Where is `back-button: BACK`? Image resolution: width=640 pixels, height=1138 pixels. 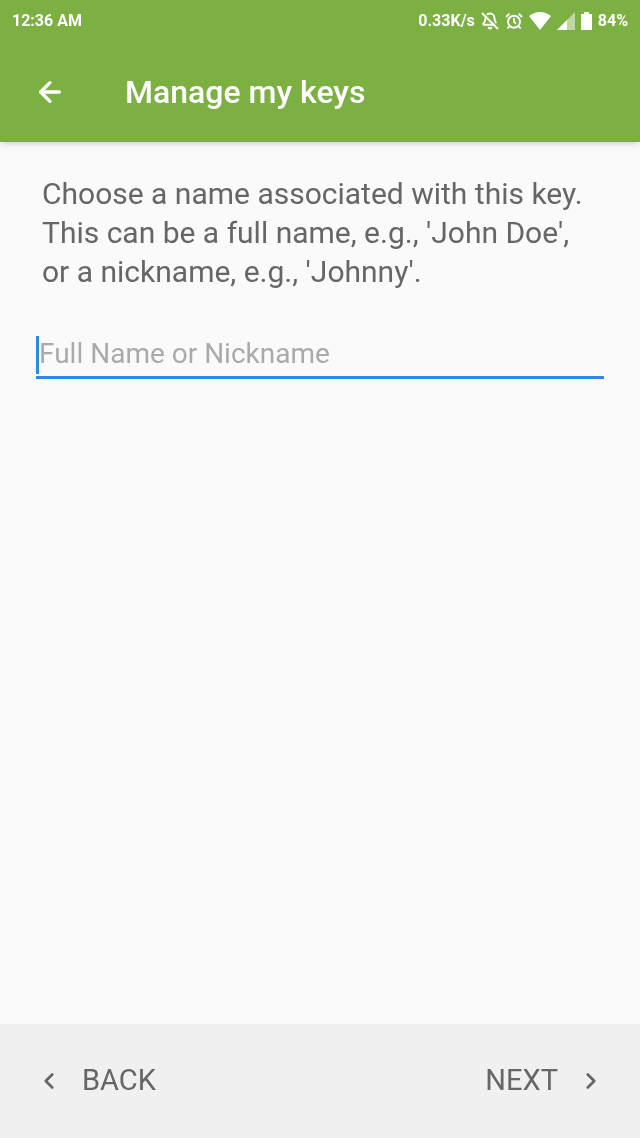
back-button: BACK is located at coordinates (96, 1081).